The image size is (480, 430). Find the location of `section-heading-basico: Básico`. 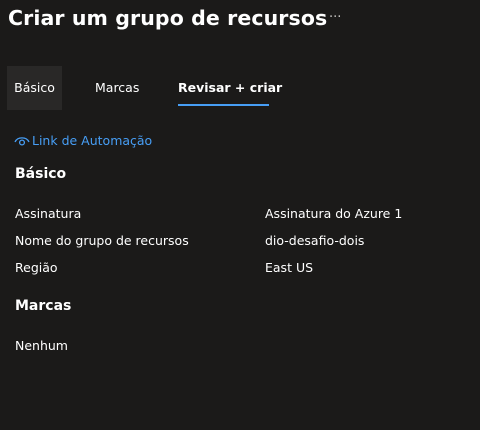

section-heading-basico: Básico is located at coordinates (41, 174).